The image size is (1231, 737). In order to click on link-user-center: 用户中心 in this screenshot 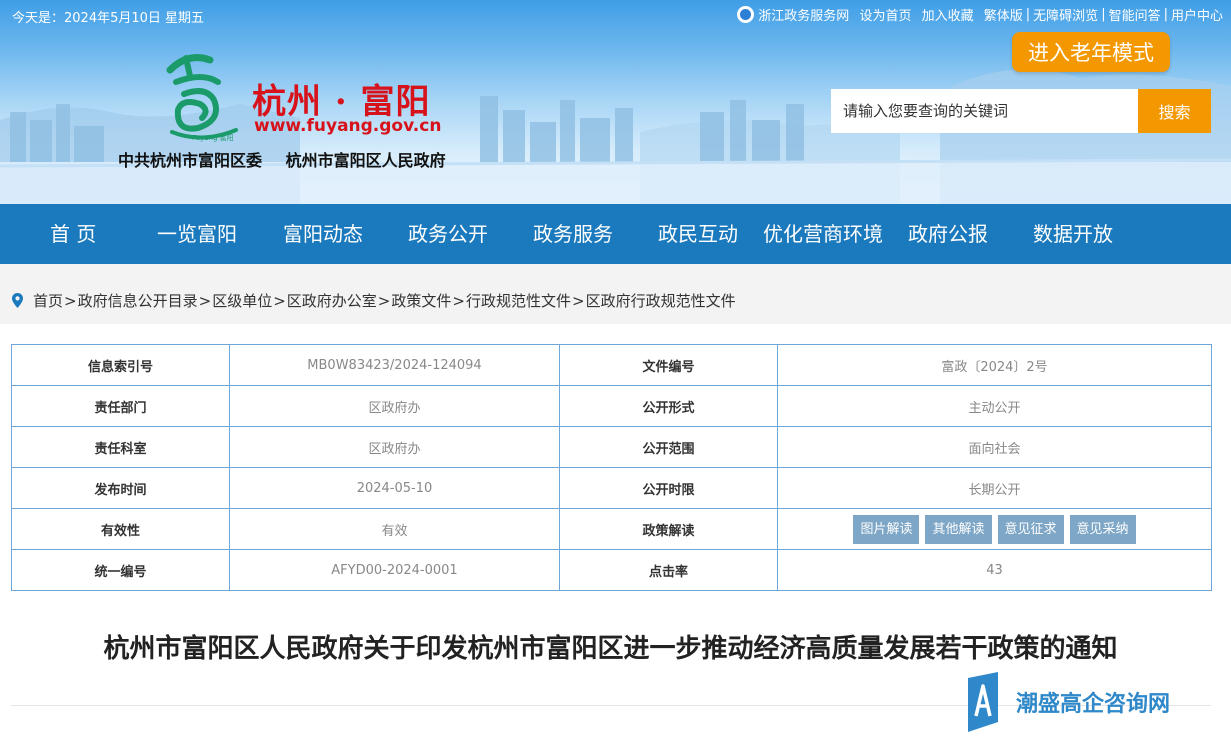, I will do `click(1197, 14)`.